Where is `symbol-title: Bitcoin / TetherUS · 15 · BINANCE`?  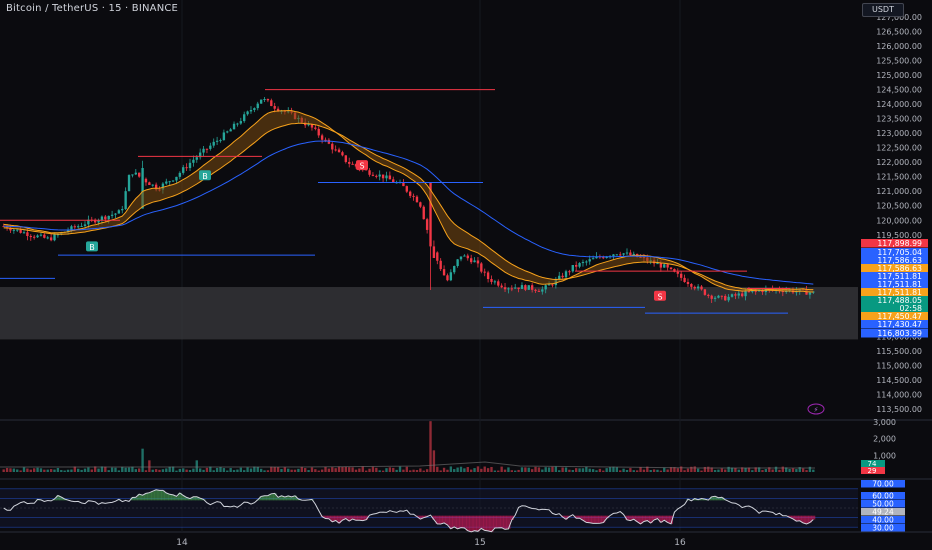
symbol-title: Bitcoin / TetherUS · 15 · BINANCE is located at coordinates (92, 8).